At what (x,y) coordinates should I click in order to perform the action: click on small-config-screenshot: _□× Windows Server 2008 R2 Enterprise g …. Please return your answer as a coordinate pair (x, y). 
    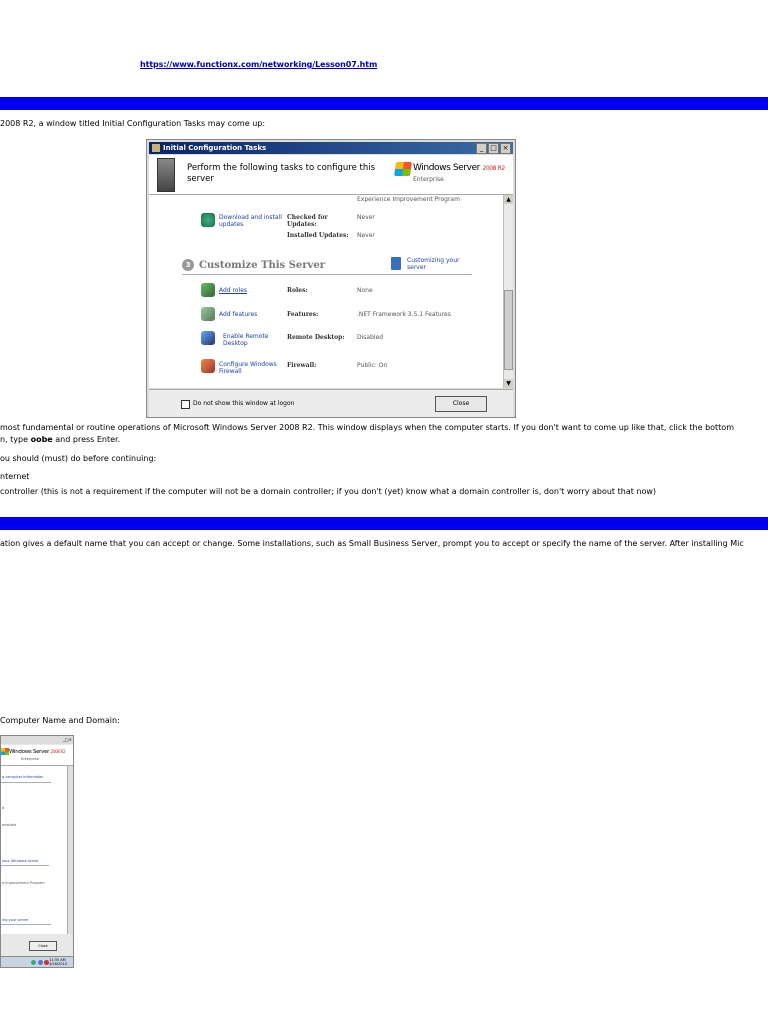
    Looking at the image, I should click on (37, 851).